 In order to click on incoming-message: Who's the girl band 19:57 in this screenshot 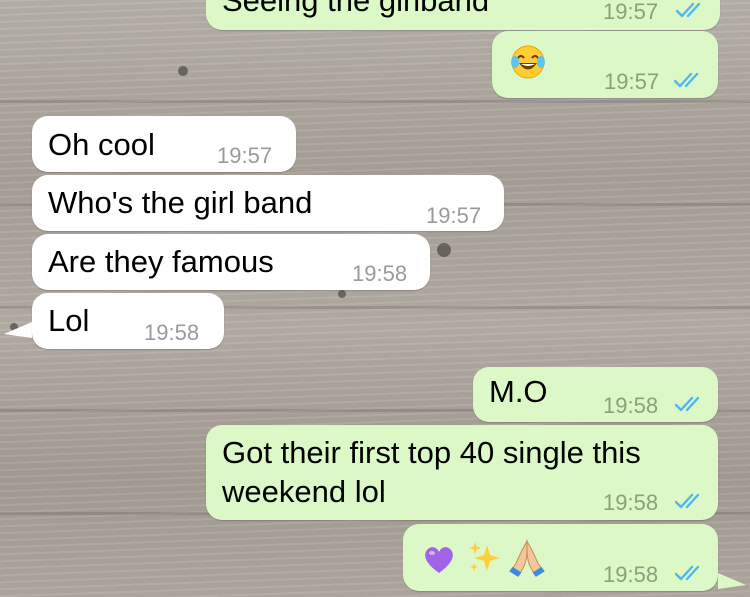, I will do `click(268, 203)`.